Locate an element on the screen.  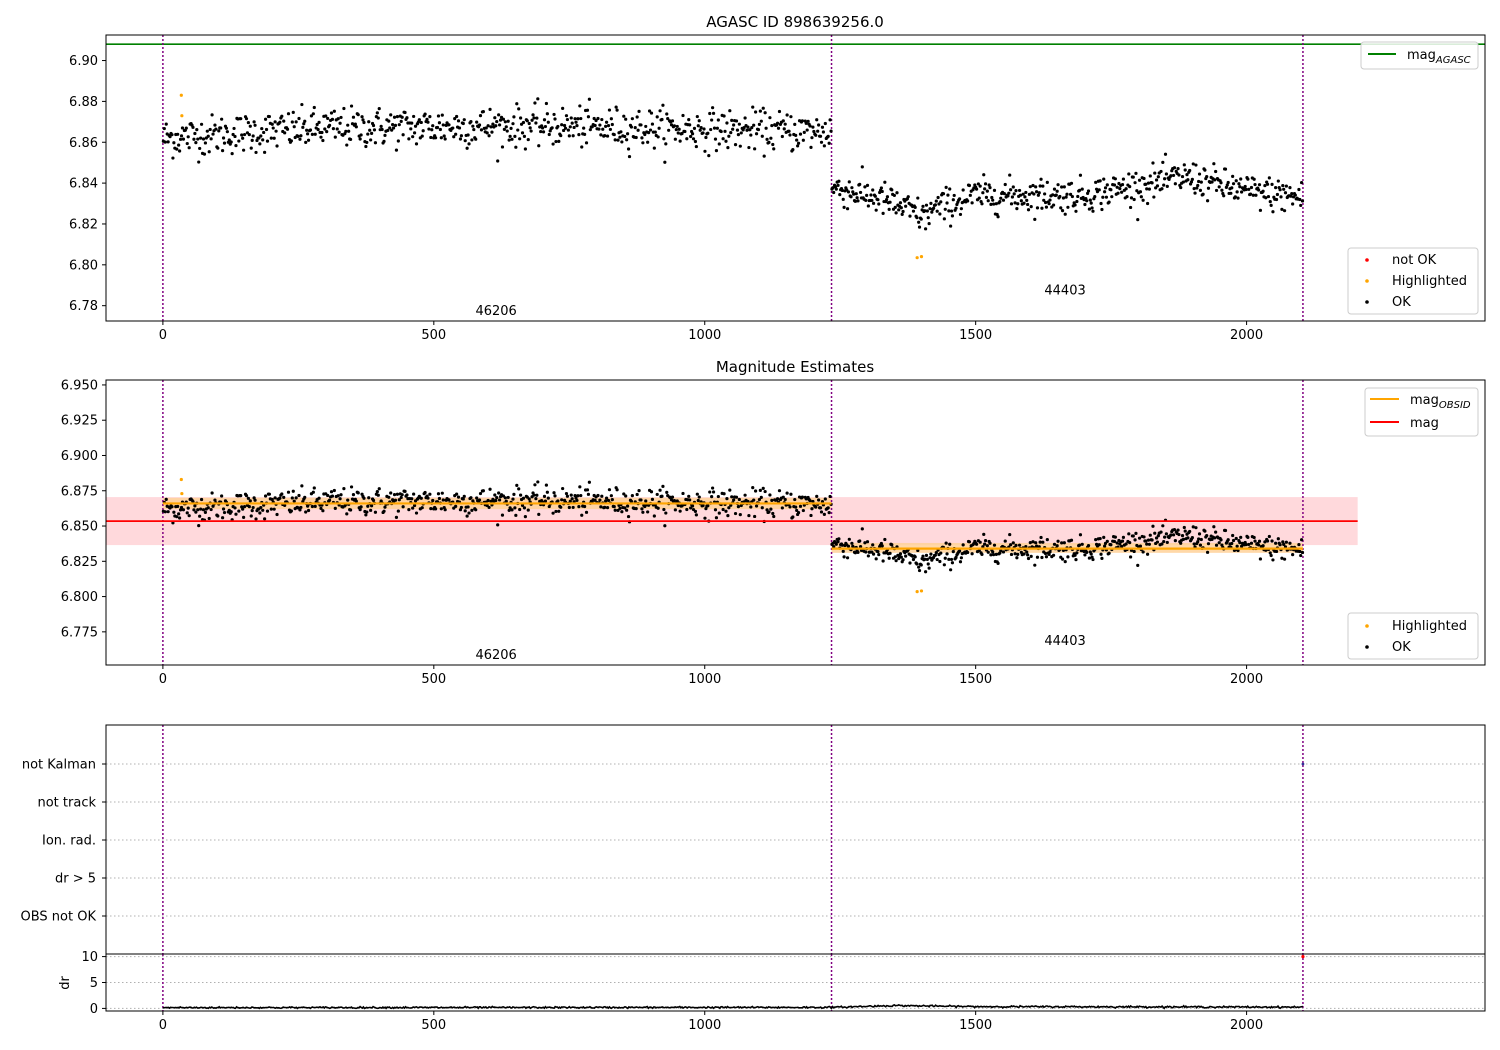
legend-label-not-ok: not OK is located at coordinates (1414, 260).